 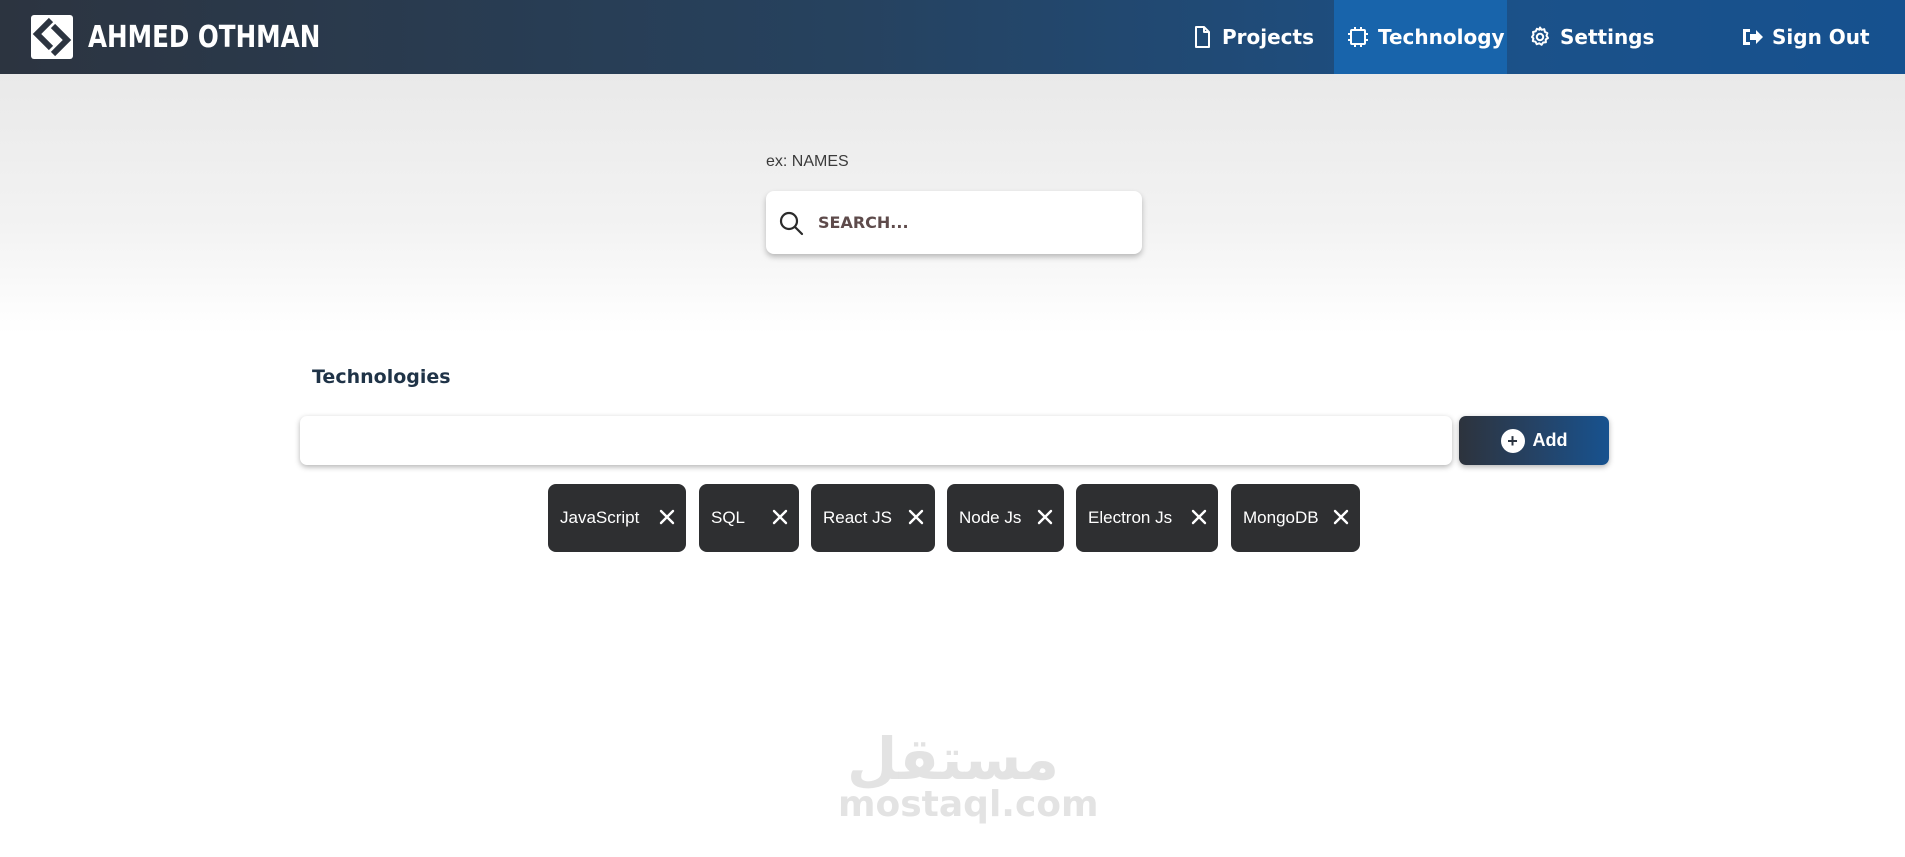 I want to click on add-technology-button: + Add, so click(x=1534, y=440).